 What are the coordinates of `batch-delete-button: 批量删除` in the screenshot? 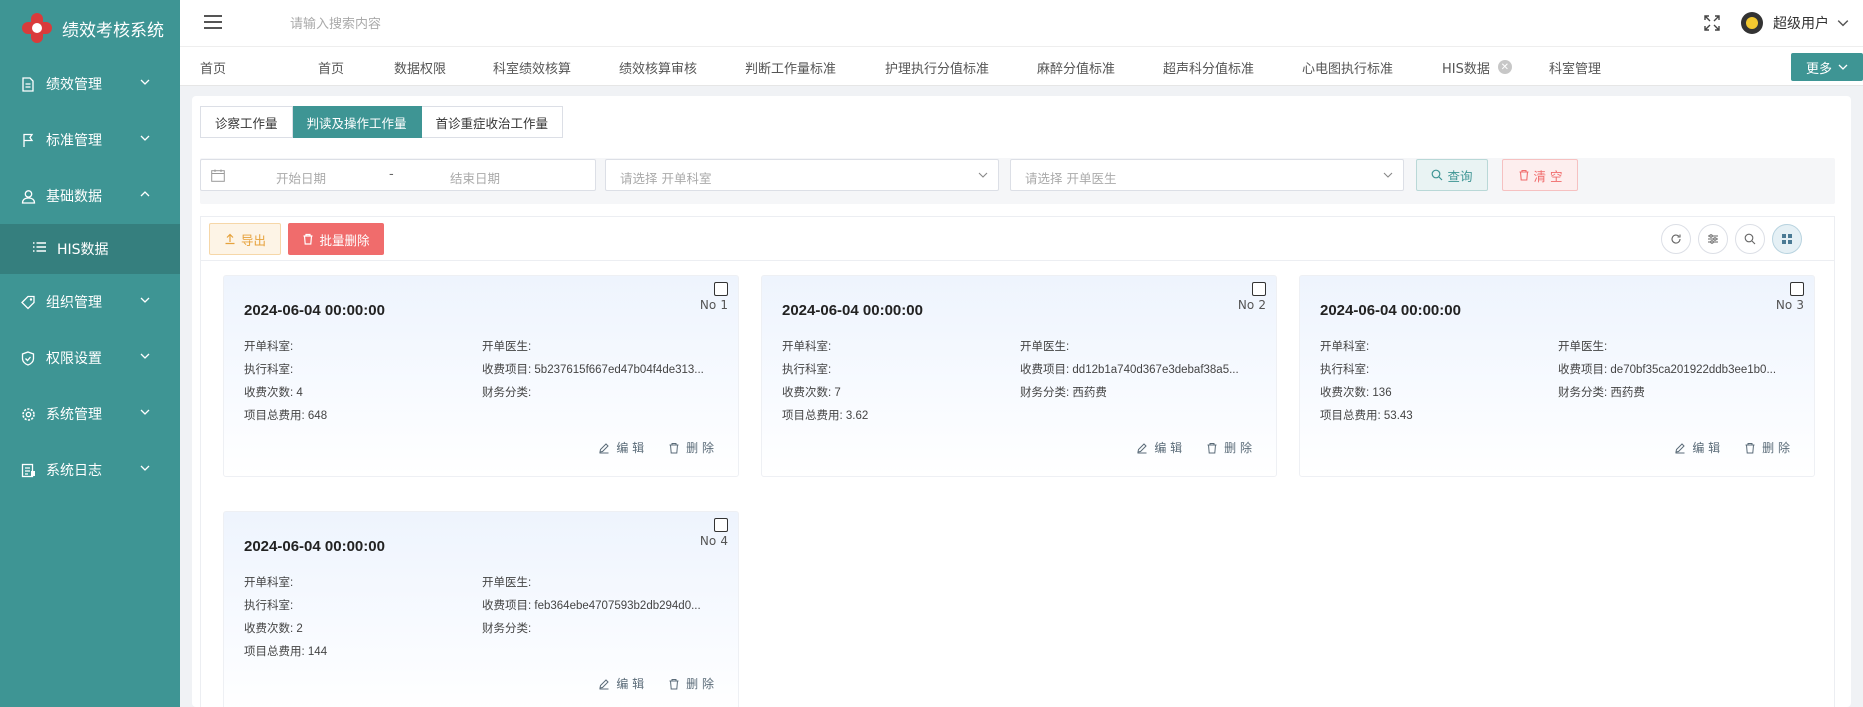 It's located at (336, 239).